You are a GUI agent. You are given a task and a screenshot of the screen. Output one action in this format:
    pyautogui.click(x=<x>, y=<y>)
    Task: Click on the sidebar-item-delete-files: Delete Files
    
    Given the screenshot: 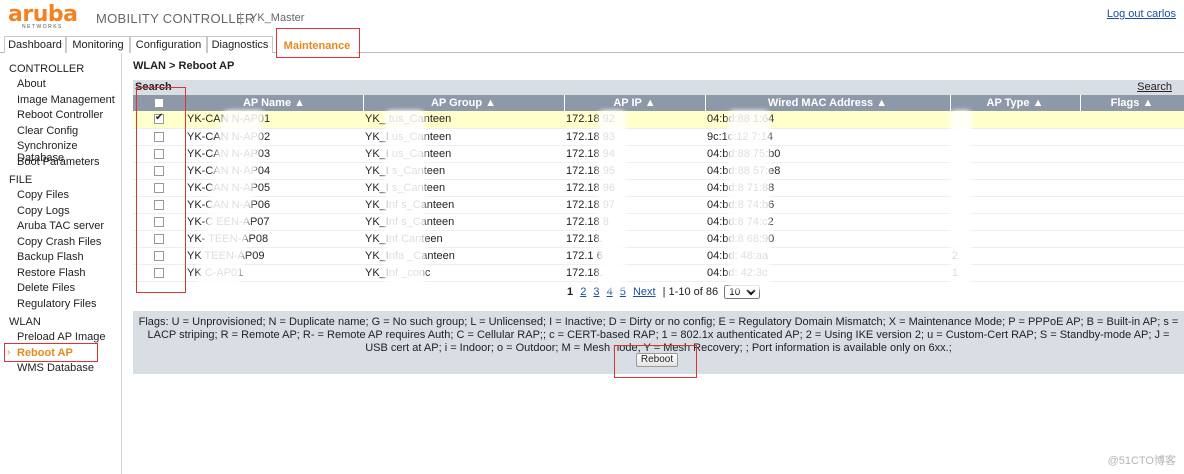 What is the action you would take?
    pyautogui.click(x=46, y=288)
    